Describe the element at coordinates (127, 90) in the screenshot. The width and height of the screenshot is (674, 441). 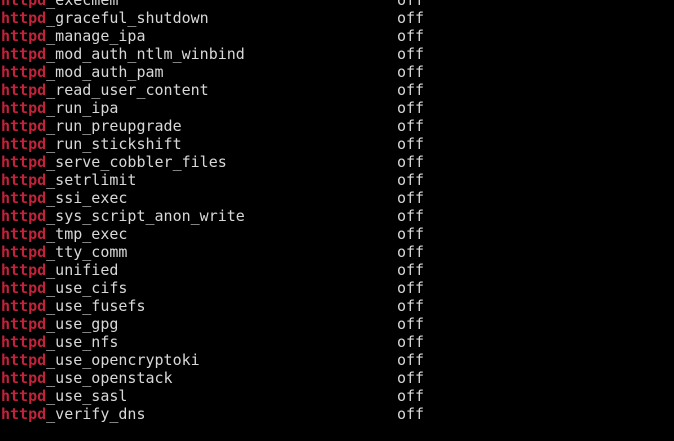
I see `boolean-name-suffix: _read_user_content` at that location.